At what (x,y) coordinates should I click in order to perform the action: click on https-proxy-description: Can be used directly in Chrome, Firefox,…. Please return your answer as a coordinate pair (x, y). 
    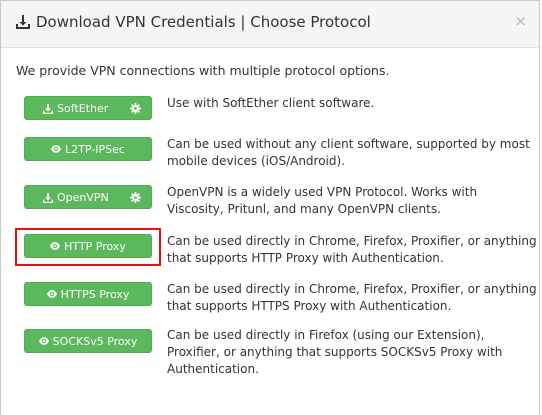
    Looking at the image, I should click on (352, 297).